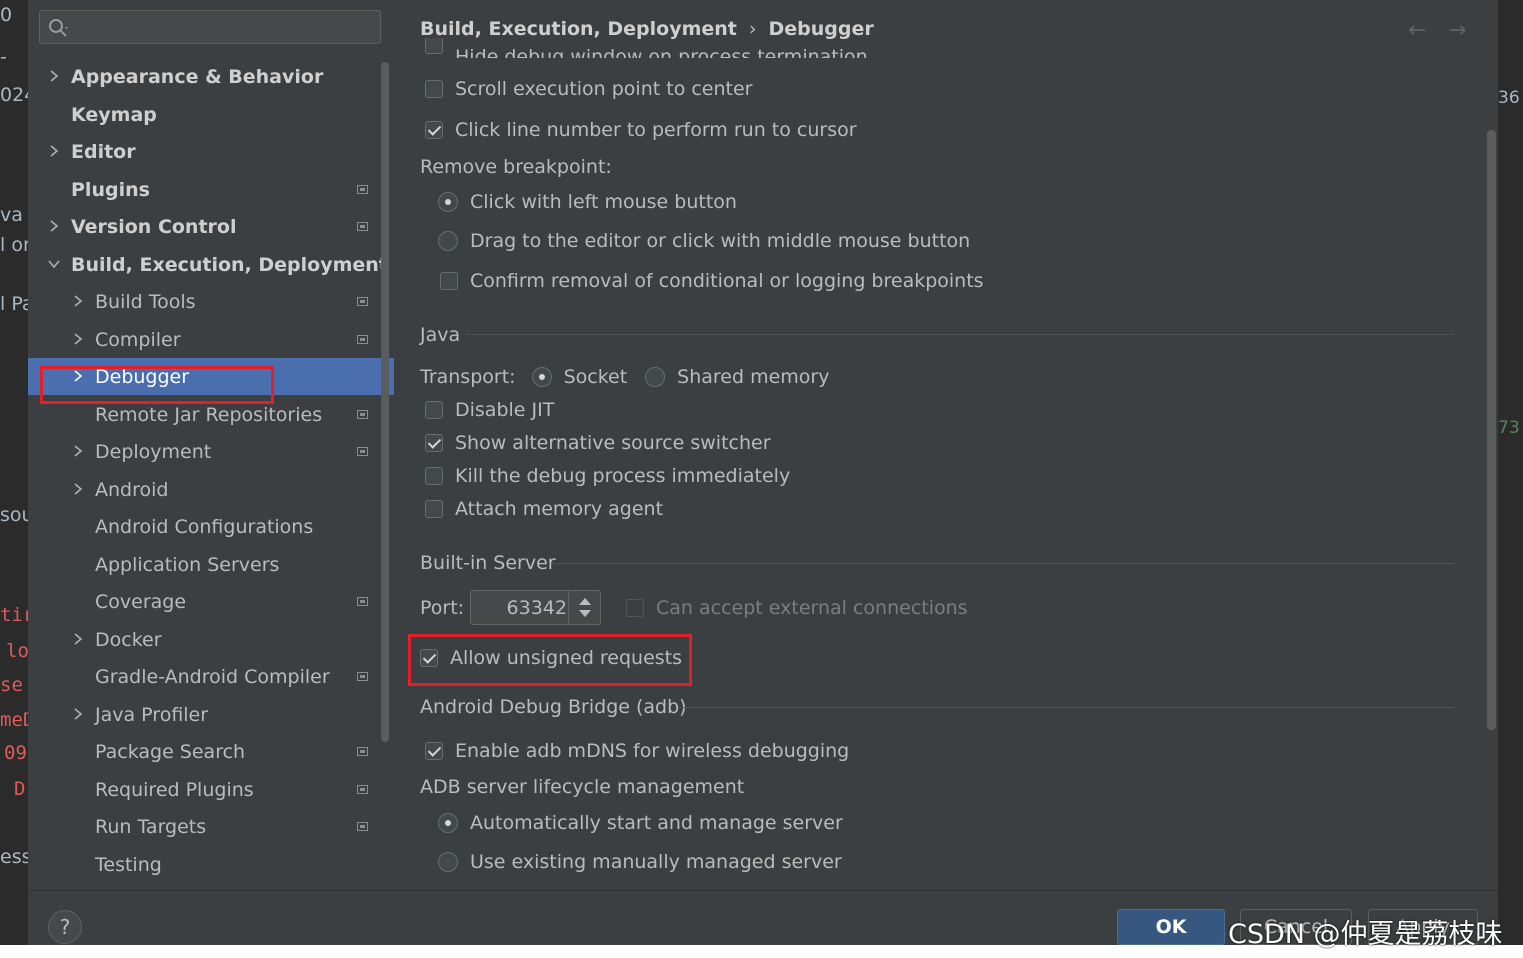 This screenshot has height=958, width=1523. What do you see at coordinates (550, 660) in the screenshot?
I see `highlight-box-unsigned` at bounding box center [550, 660].